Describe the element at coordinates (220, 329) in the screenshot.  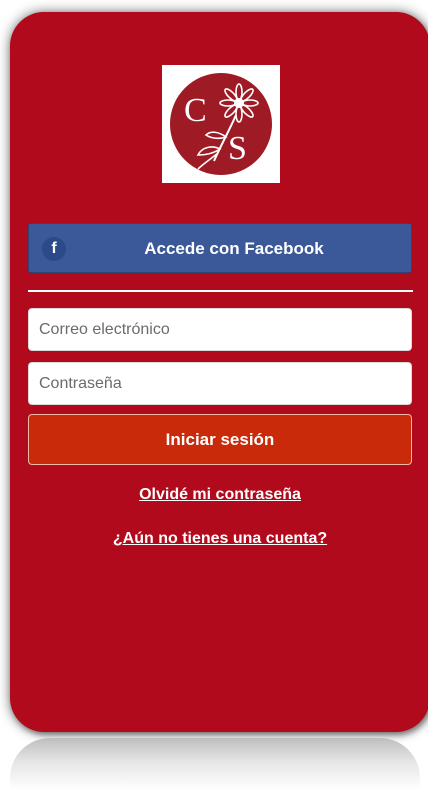
I see `email-field` at that location.